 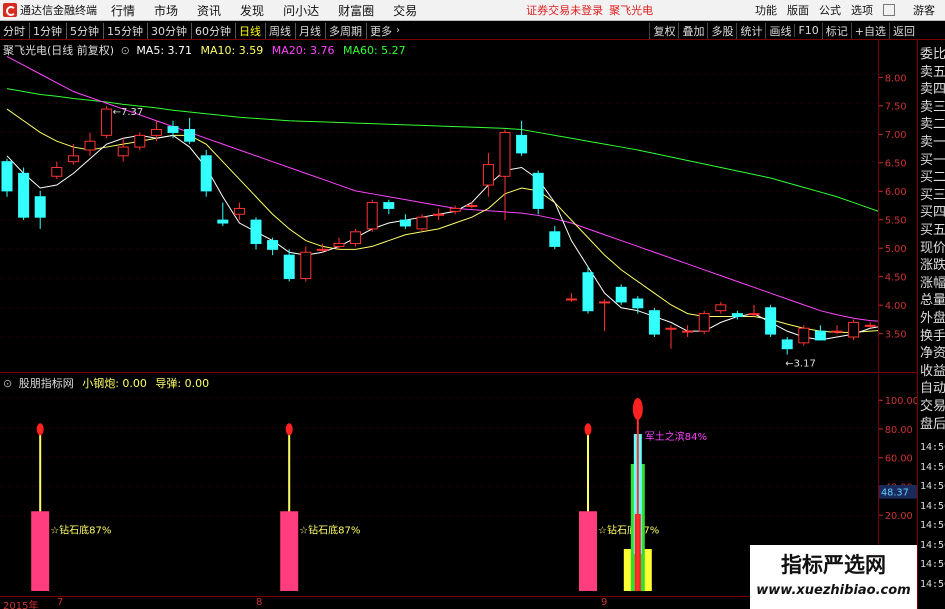 I want to click on menu-item-faxian: 发现, so click(x=252, y=10).